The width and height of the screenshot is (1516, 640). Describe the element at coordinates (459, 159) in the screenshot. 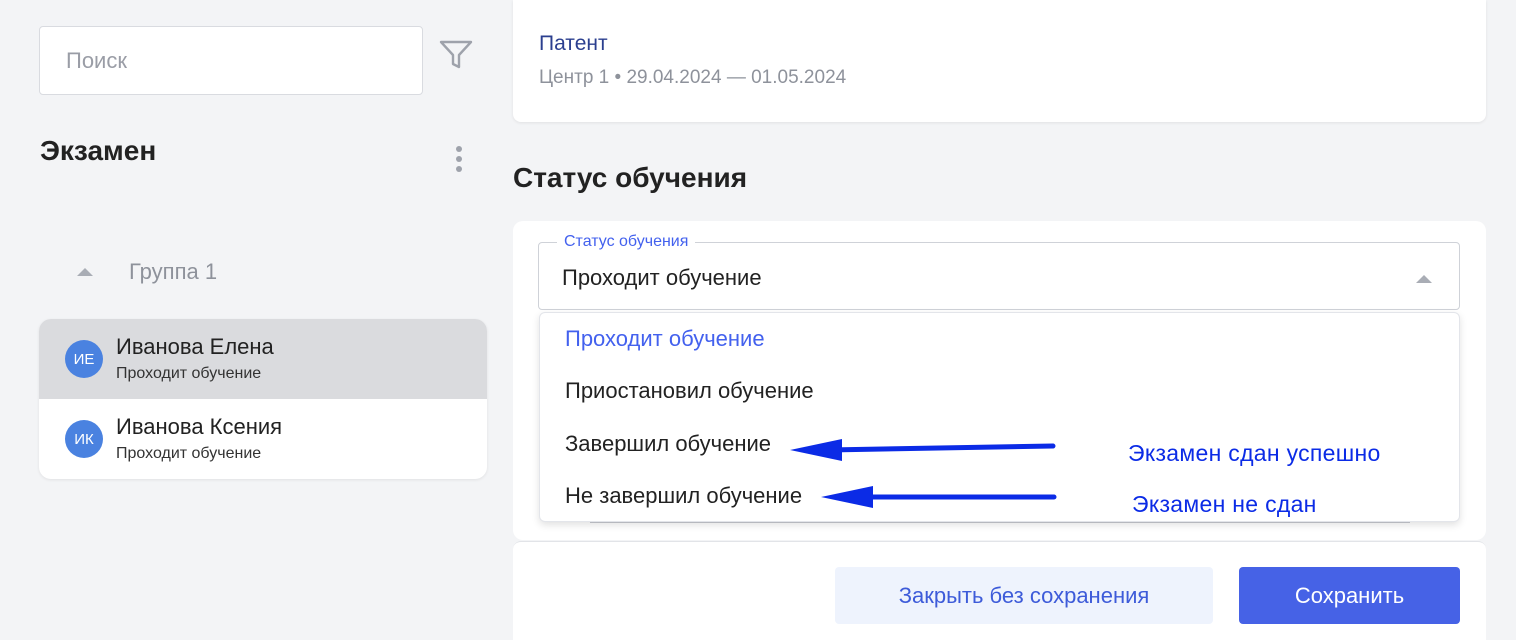

I see `more-options-icon` at that location.